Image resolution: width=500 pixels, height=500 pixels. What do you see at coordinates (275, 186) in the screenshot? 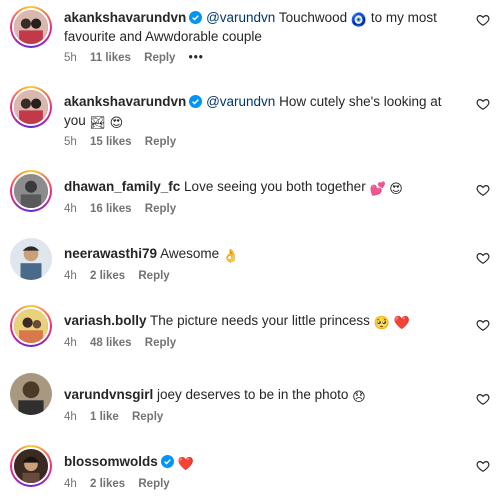
I see `comment-body: Love seeing you both together` at bounding box center [275, 186].